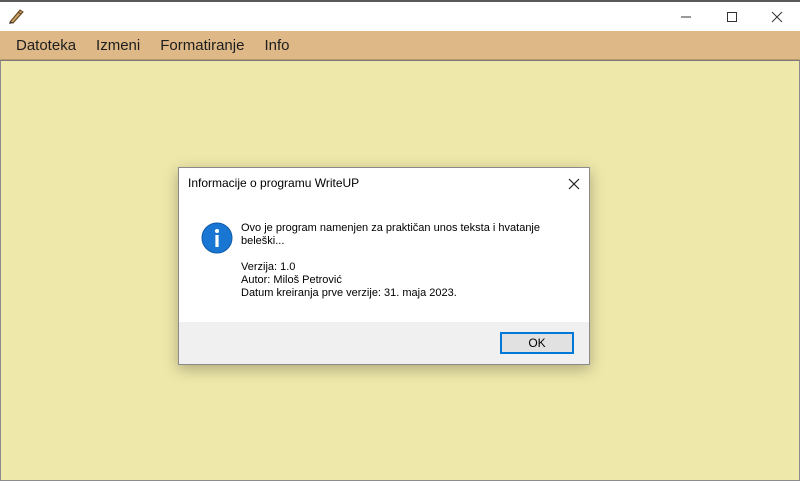 The image size is (800, 481). I want to click on dialog-close-button, so click(574, 184).